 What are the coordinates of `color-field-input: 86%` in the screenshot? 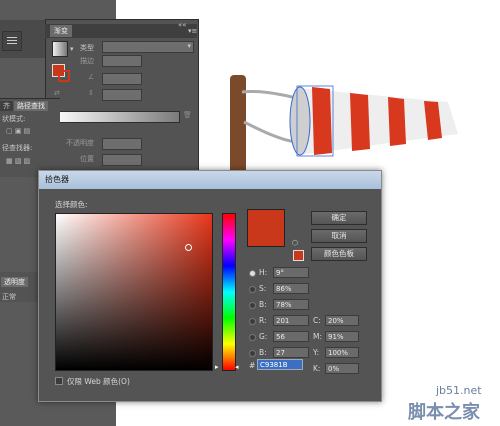 It's located at (291, 288).